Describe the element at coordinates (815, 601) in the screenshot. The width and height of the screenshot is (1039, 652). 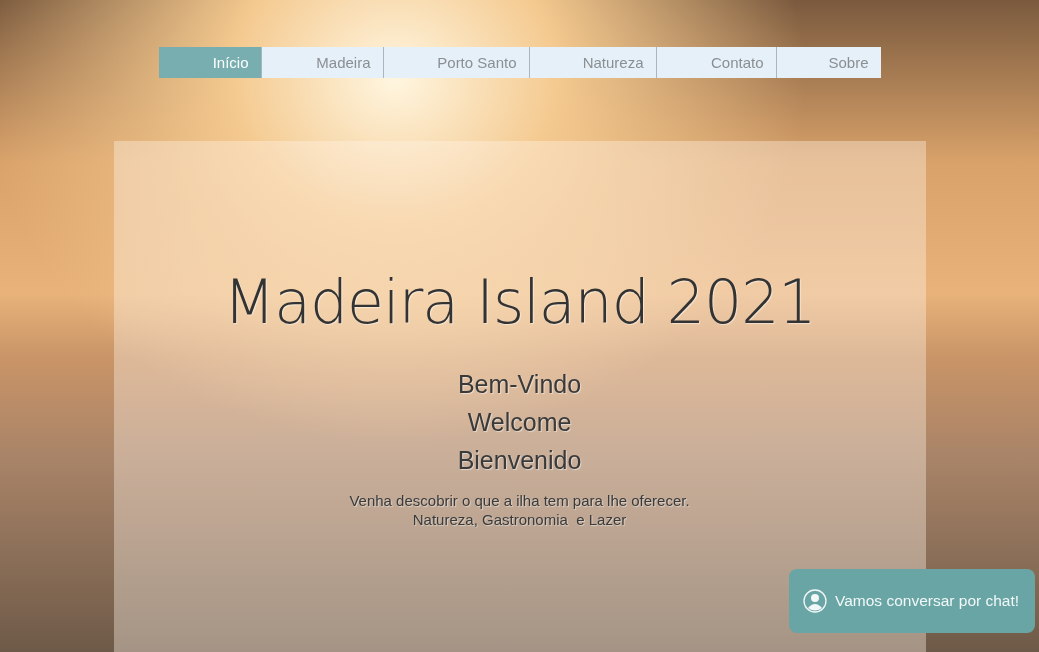
I see `user-icon` at that location.